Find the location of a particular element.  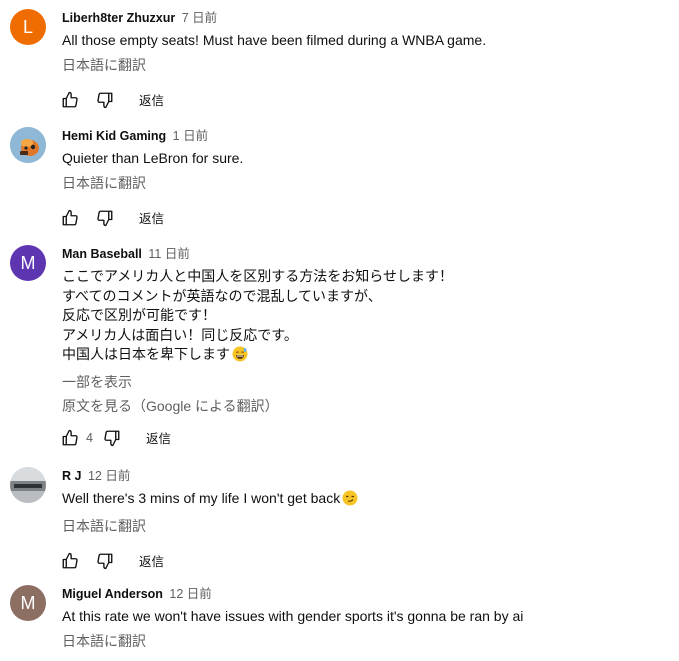

photo-avatar-icon is located at coordinates (28, 485).